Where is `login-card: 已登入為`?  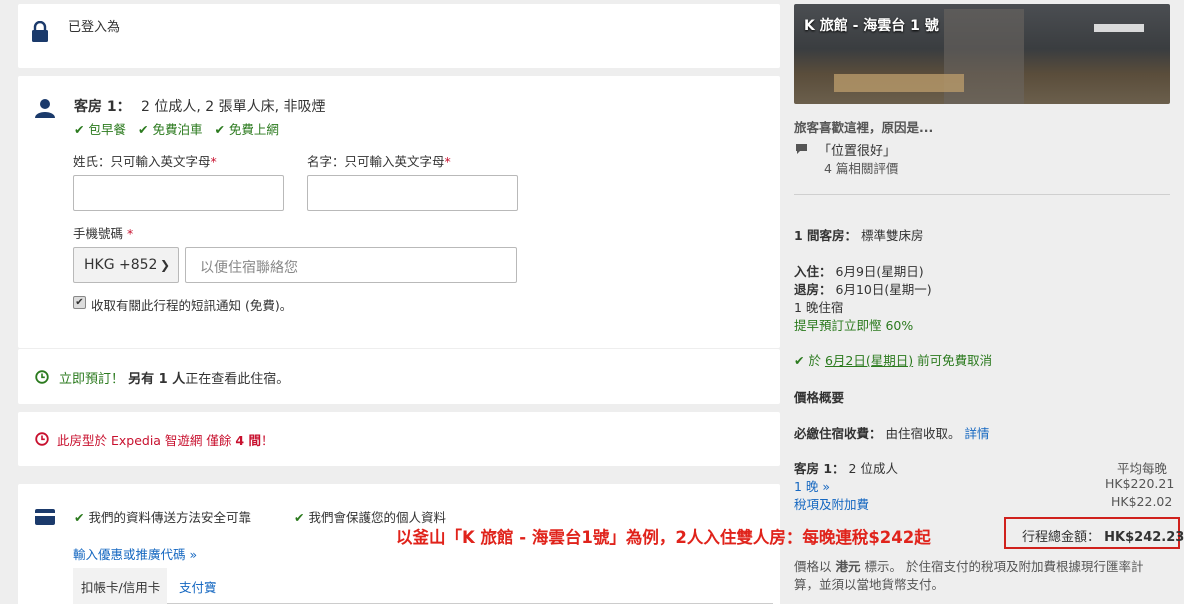
login-card: 已登入為 is located at coordinates (399, 36).